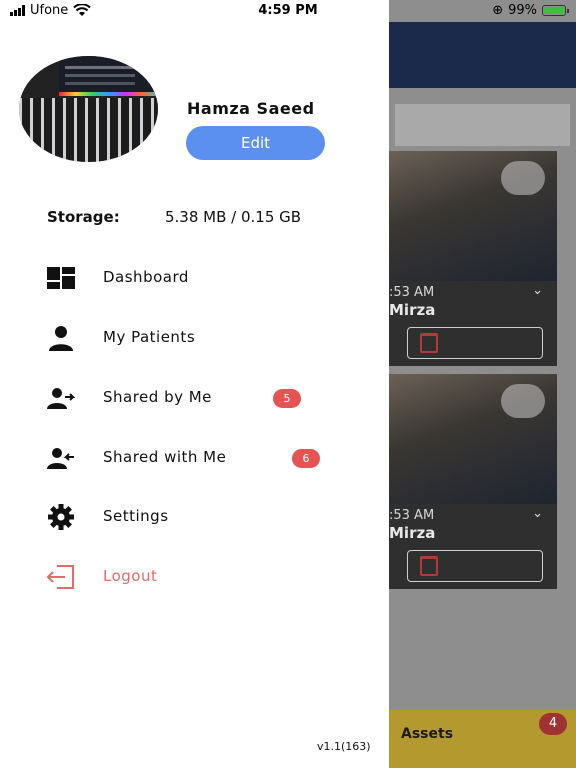 The image size is (576, 768). Describe the element at coordinates (61, 517) in the screenshot. I see `gear-icon` at that location.